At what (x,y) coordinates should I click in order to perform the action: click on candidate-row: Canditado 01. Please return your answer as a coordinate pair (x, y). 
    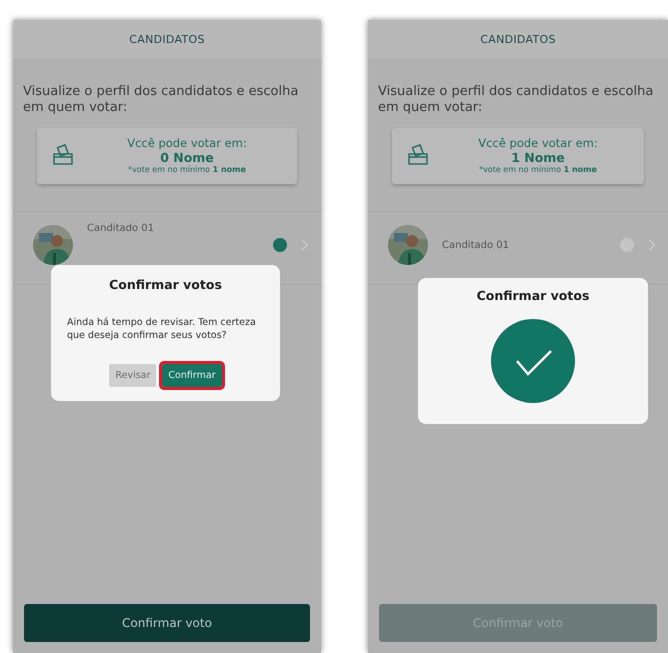
    Looking at the image, I should click on (518, 248).